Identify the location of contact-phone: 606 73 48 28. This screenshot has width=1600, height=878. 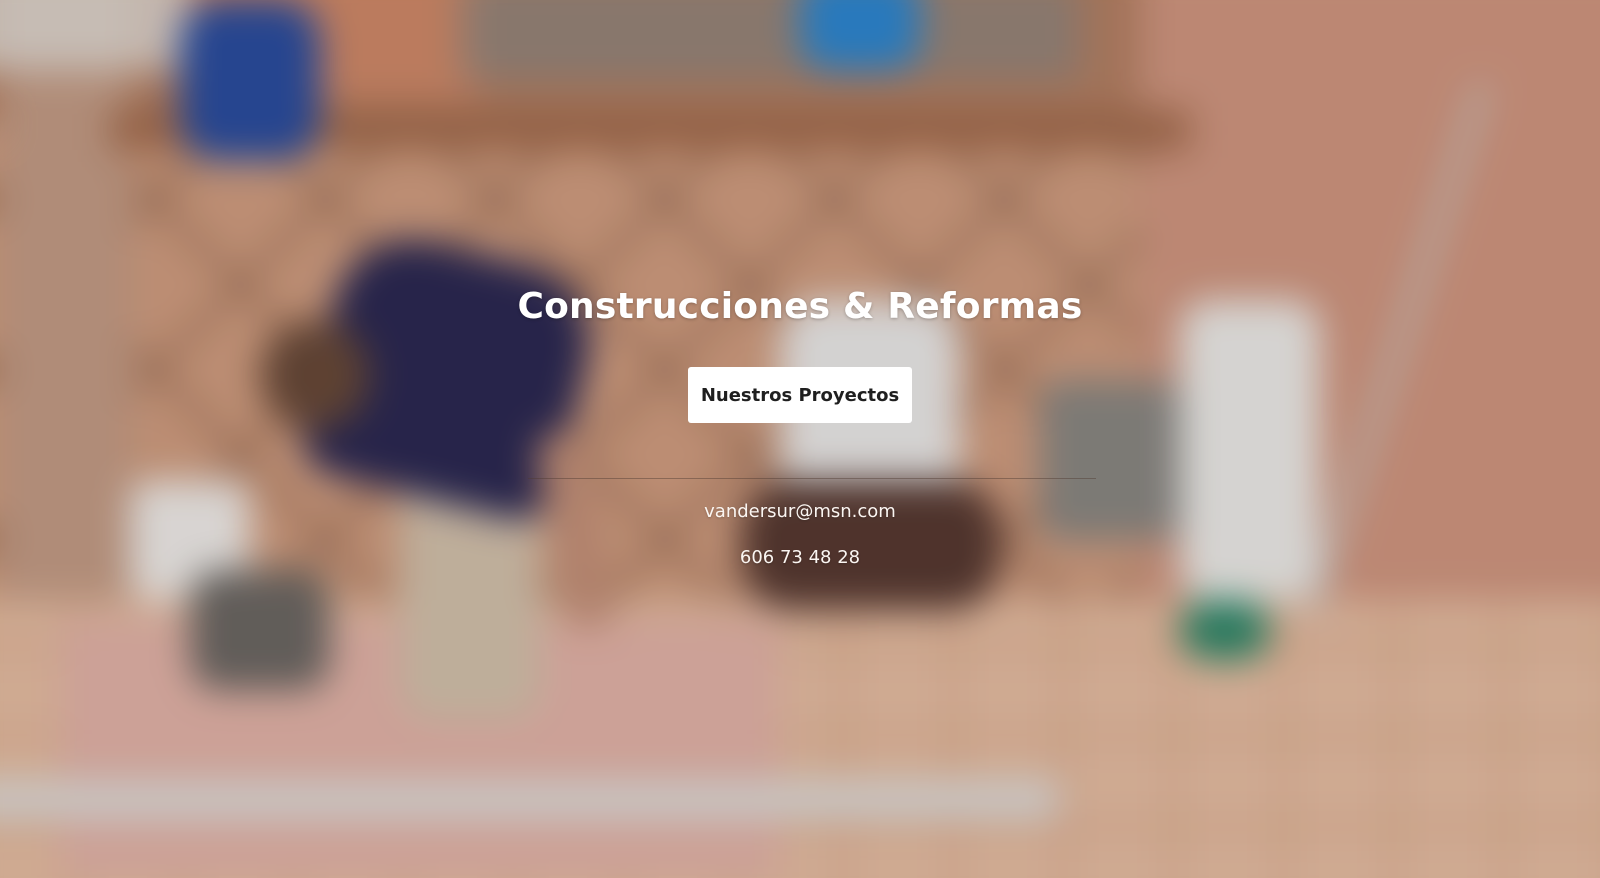
(800, 557).